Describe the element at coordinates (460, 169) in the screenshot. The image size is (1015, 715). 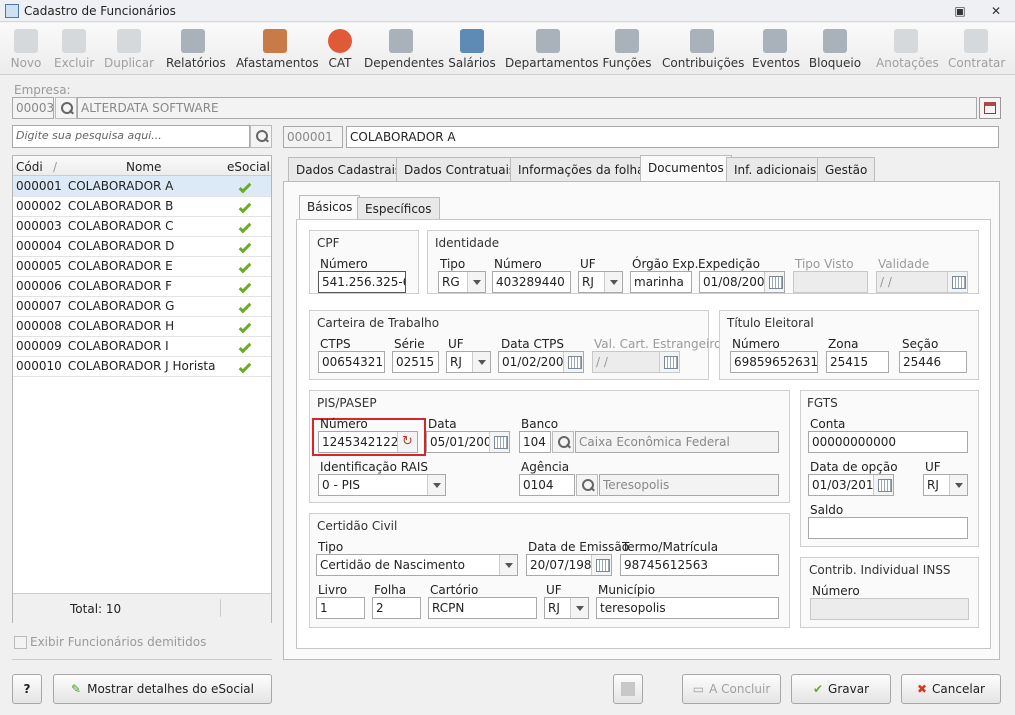
I see `tab-dados-contratuais: Dados Contratuais` at that location.